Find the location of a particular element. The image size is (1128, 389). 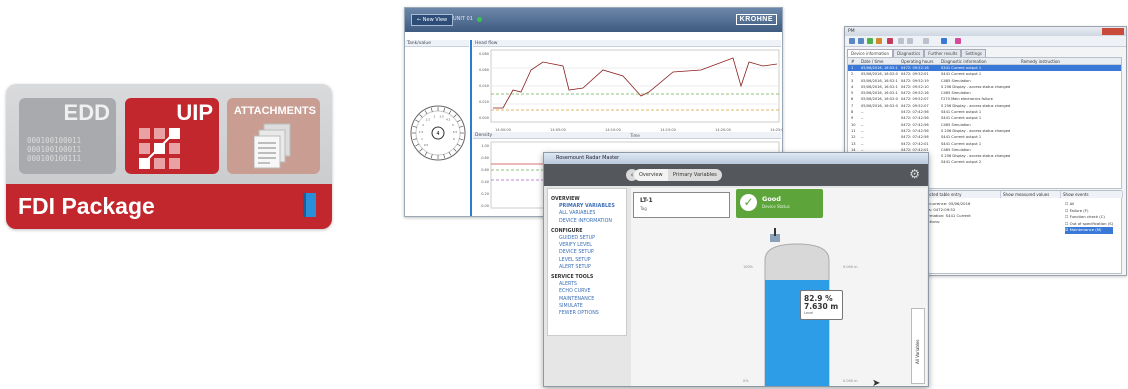

gauge-tick-label: 1.5 is located at coordinates (421, 132).